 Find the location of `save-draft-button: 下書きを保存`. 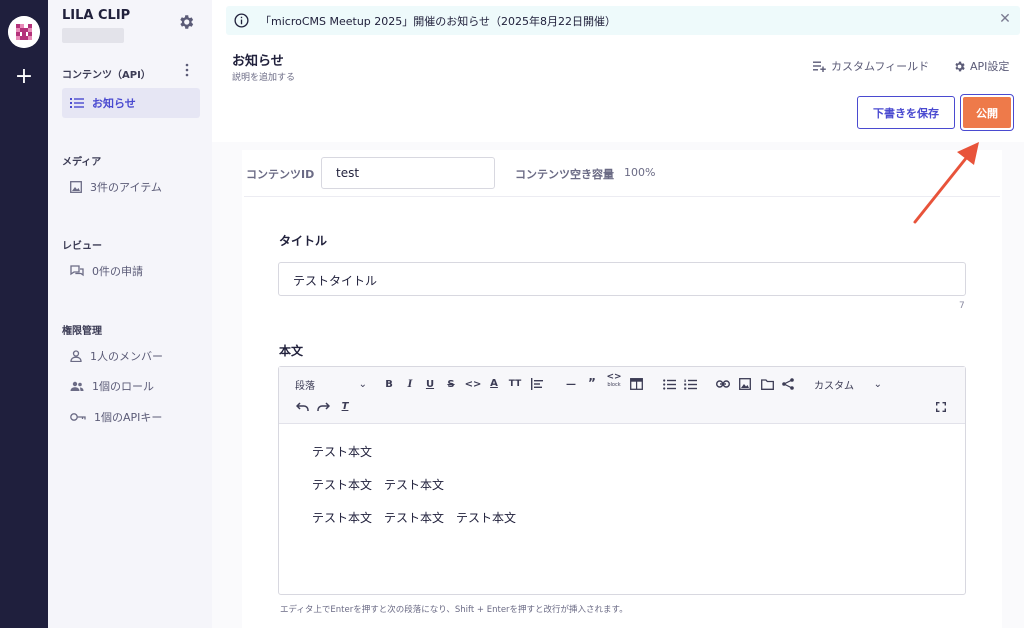

save-draft-button: 下書きを保存 is located at coordinates (906, 112).